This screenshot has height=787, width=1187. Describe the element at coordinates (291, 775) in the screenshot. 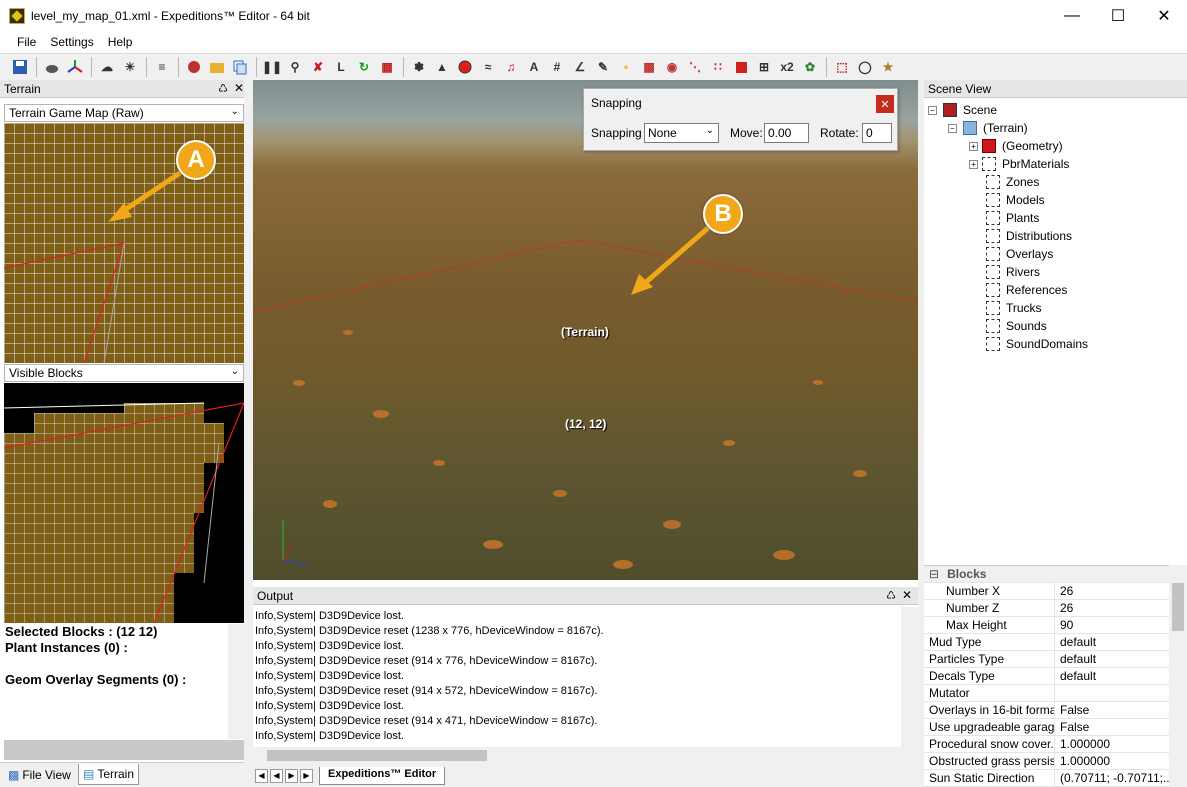

I see `next-tab-icon: ▶` at that location.